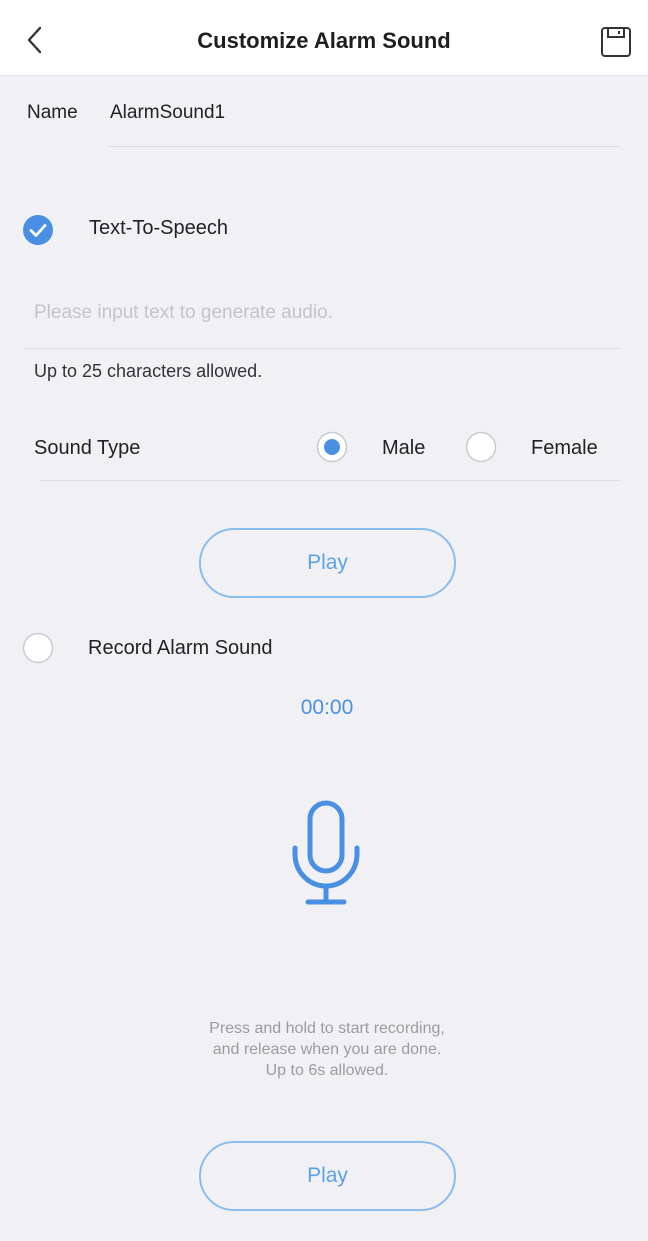 This screenshot has width=648, height=1241. I want to click on tts-checkbox-icon, so click(38, 230).